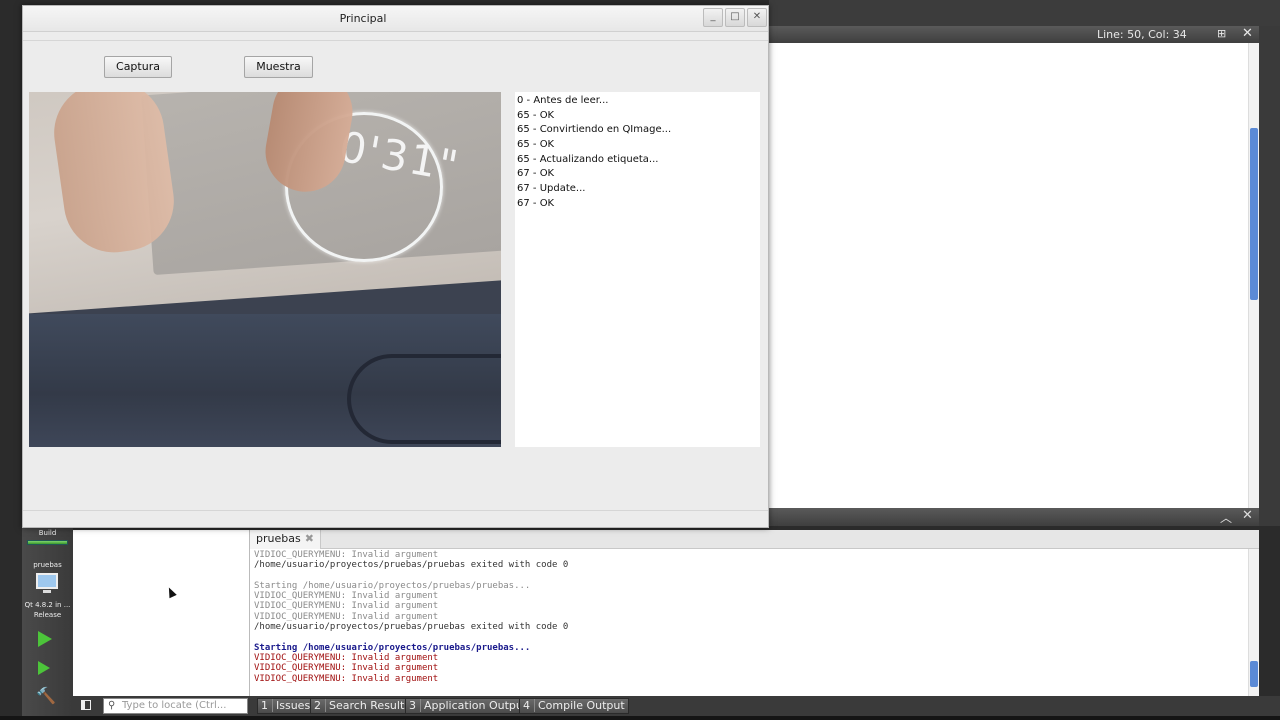  Describe the element at coordinates (363, 18) in the screenshot. I see `window-title: Principal` at that location.